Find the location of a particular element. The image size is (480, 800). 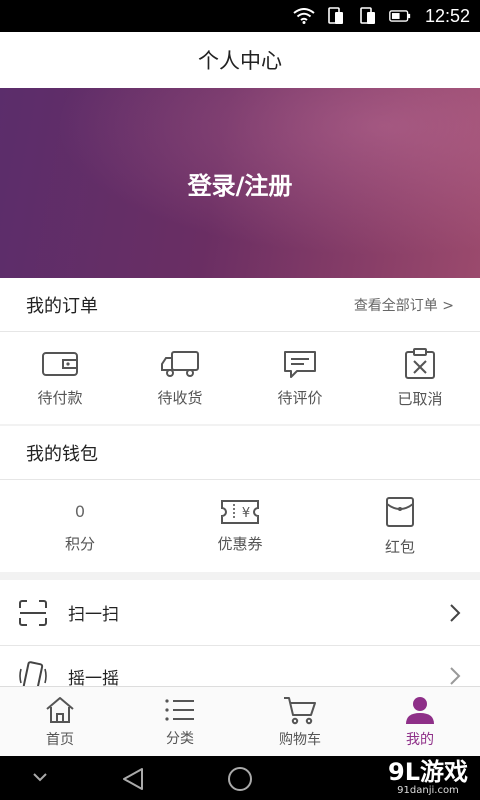

order-pending-payment-label: 待付款 is located at coordinates (60, 397).